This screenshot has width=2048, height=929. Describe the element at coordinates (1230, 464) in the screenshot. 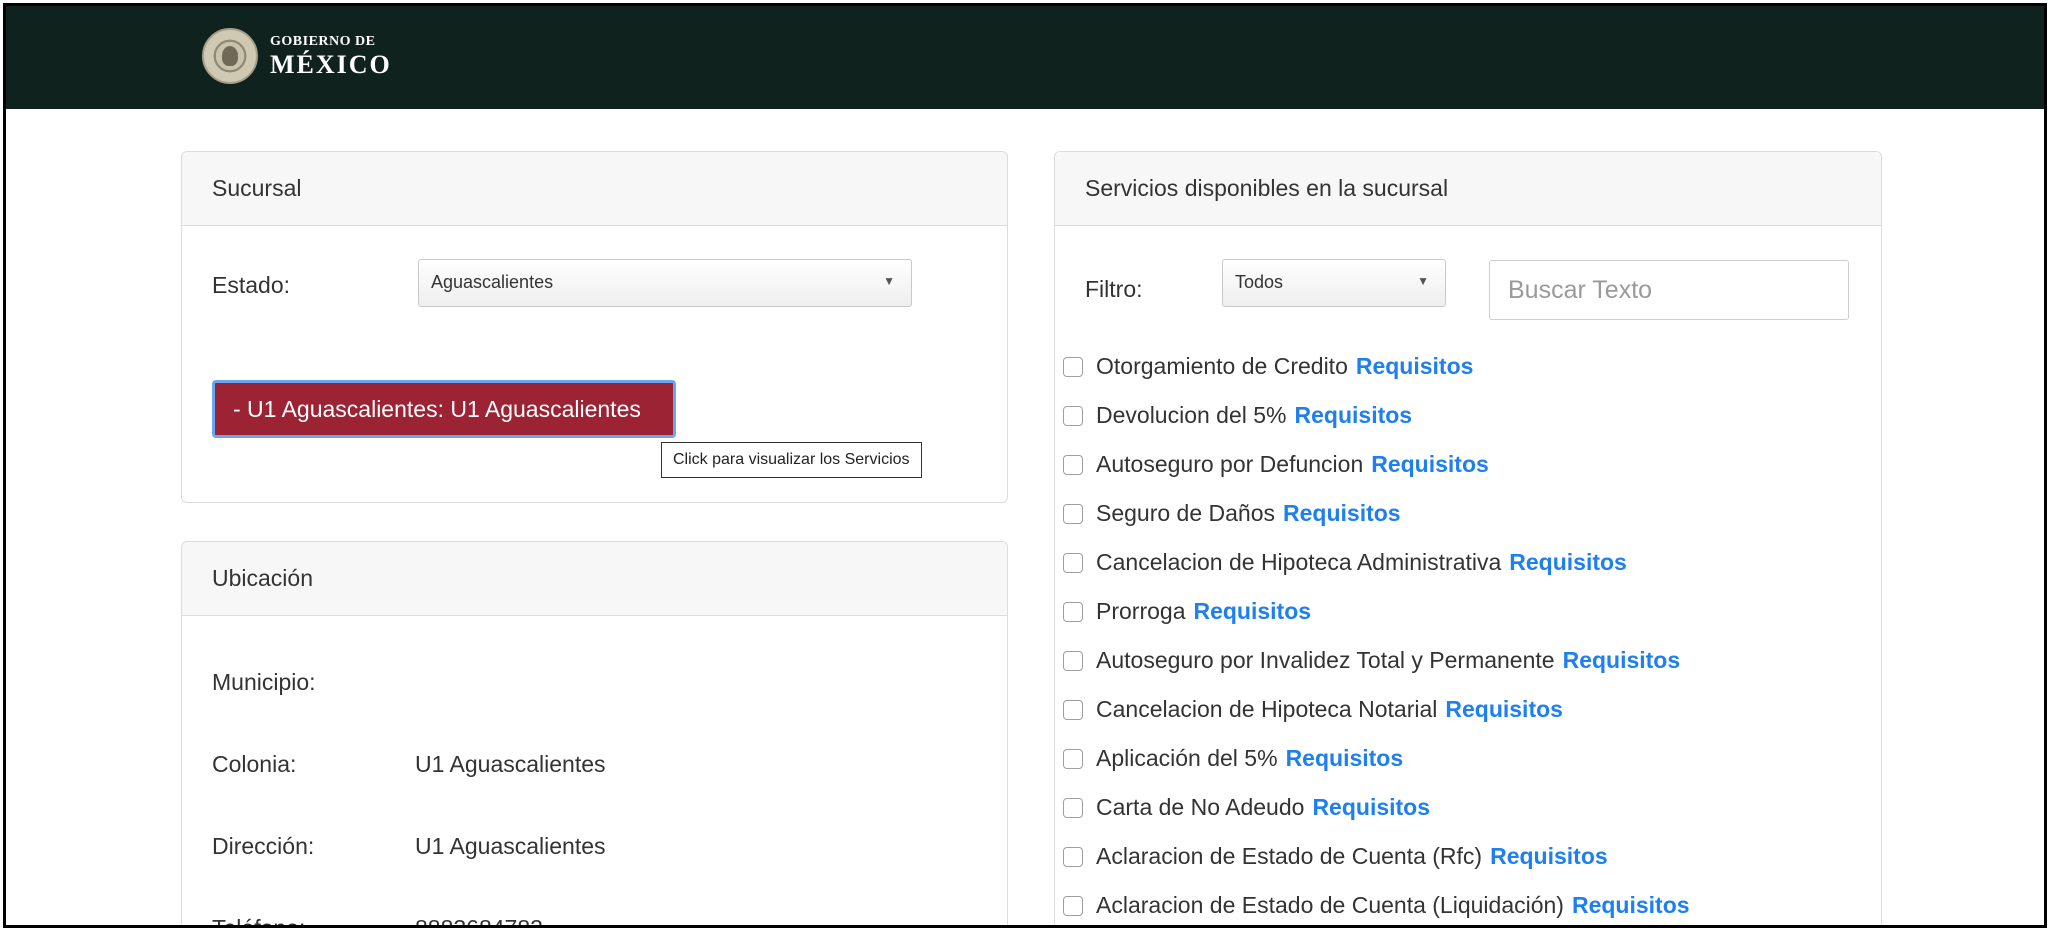

I see `service-name: Autoseguro por Defuncion` at that location.